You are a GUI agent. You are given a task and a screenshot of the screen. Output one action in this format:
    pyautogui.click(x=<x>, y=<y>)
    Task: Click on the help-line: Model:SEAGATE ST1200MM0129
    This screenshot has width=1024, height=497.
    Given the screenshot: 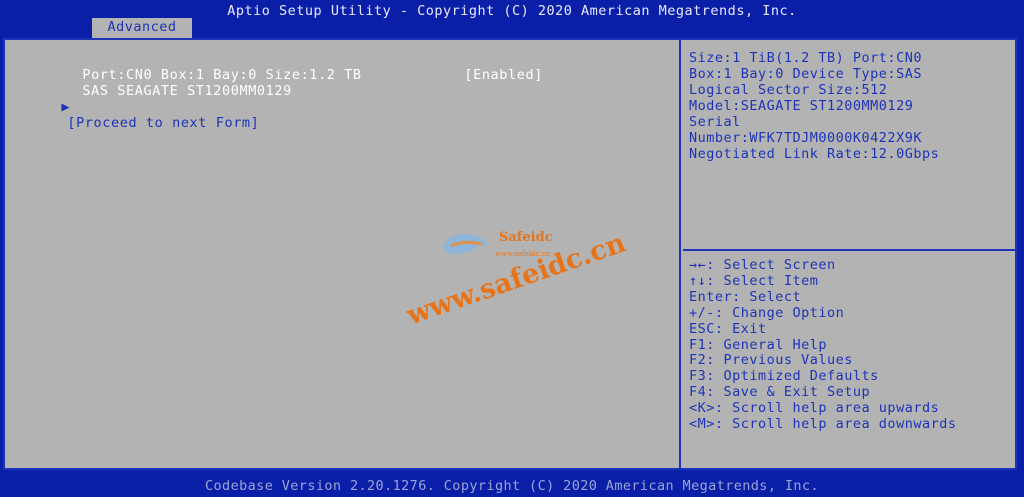 What is the action you would take?
    pyautogui.click(x=801, y=106)
    